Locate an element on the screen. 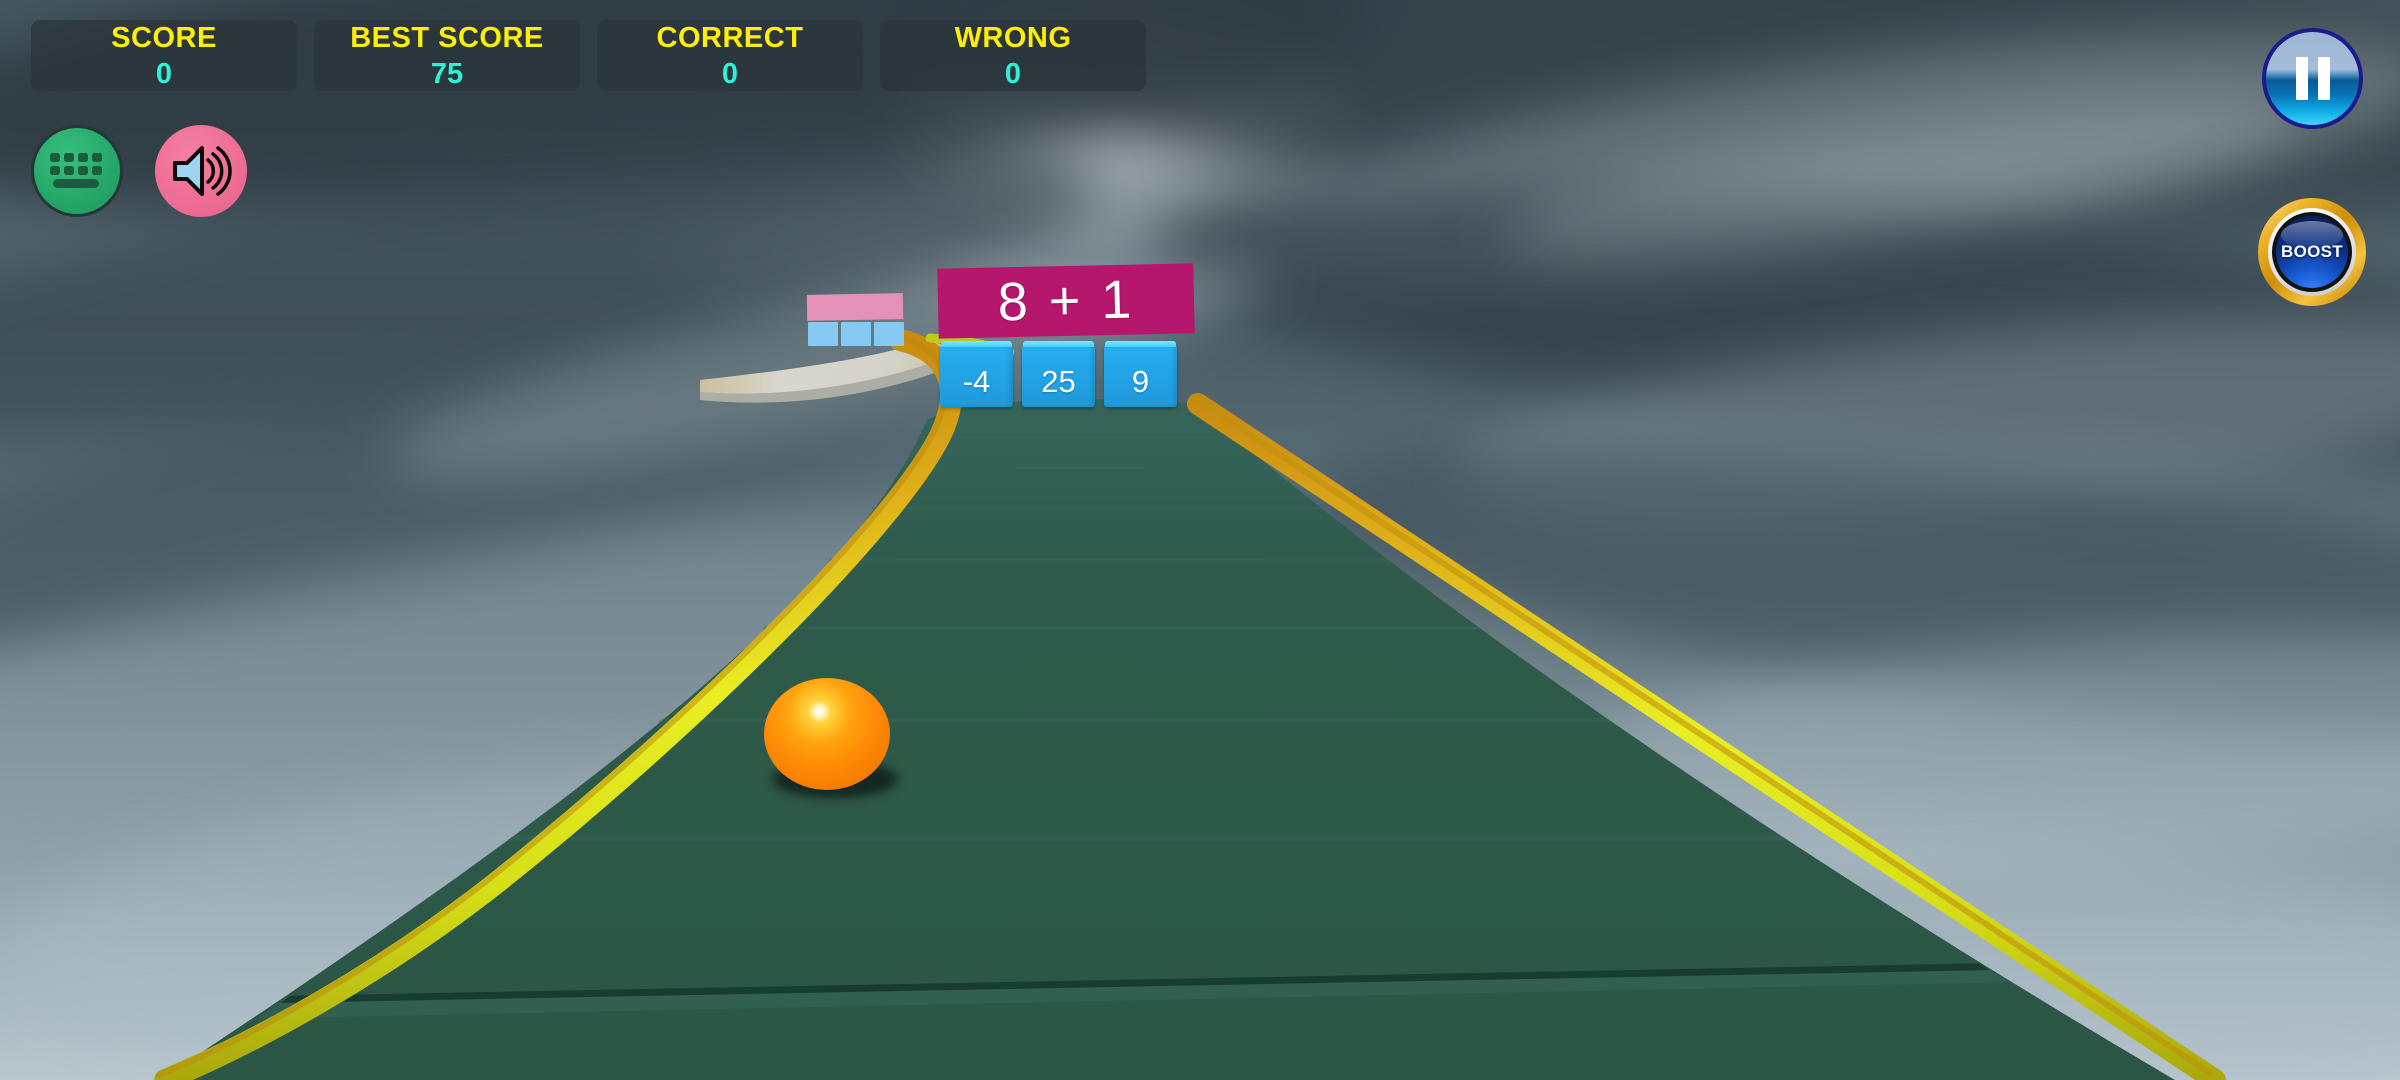  player-ball is located at coordinates (827, 734).